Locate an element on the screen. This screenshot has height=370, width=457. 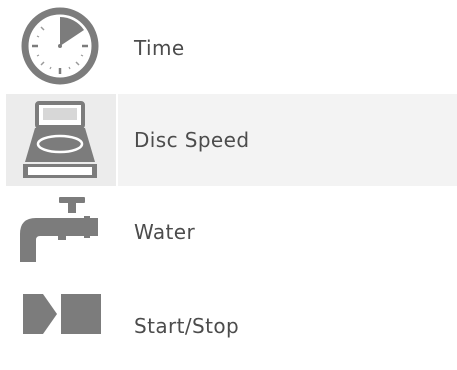
clock-icon is located at coordinates (60, 46).